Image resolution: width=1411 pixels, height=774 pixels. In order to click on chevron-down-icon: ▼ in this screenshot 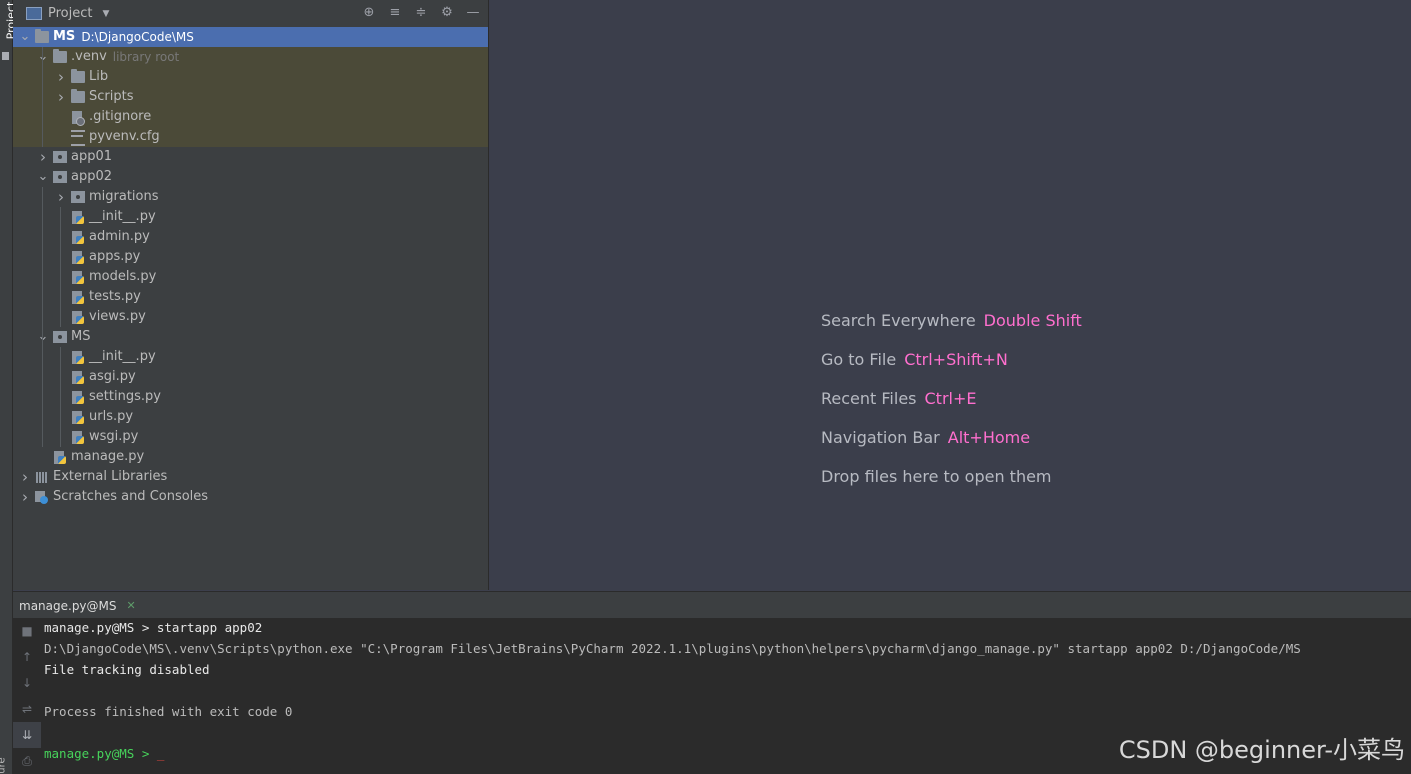, I will do `click(105, 14)`.